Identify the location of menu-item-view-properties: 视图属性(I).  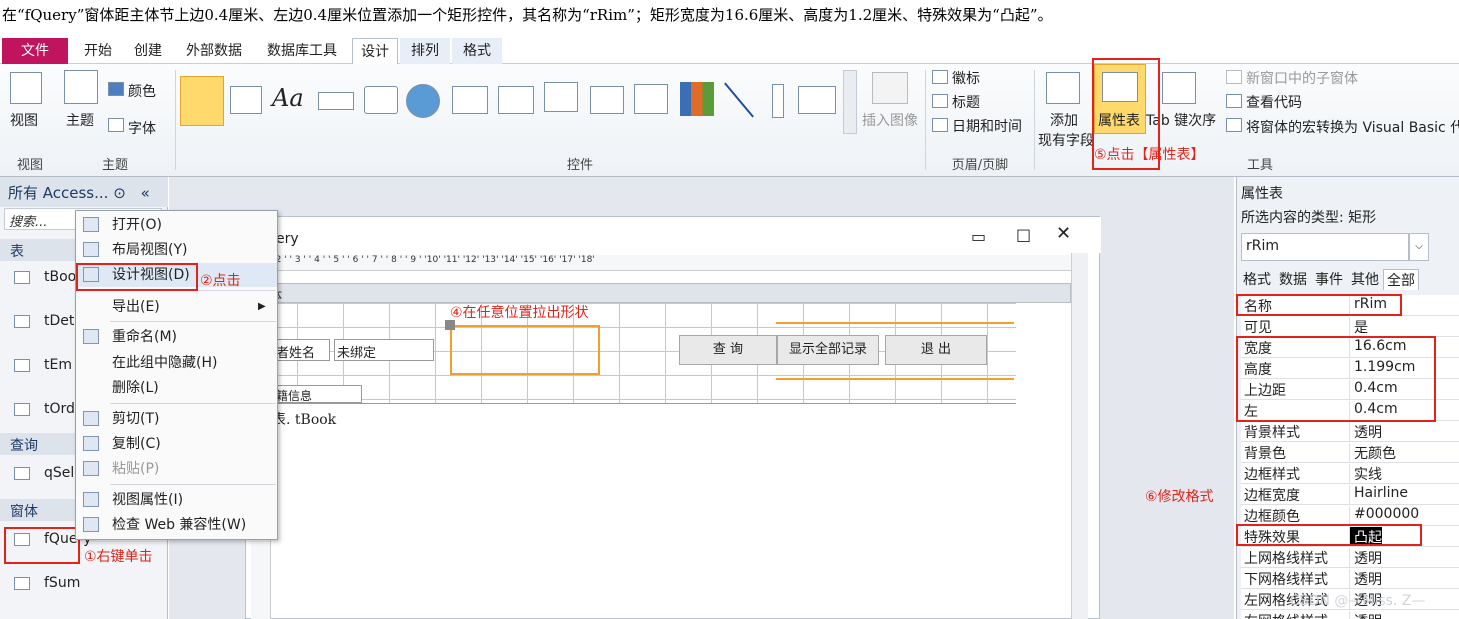
(176, 500).